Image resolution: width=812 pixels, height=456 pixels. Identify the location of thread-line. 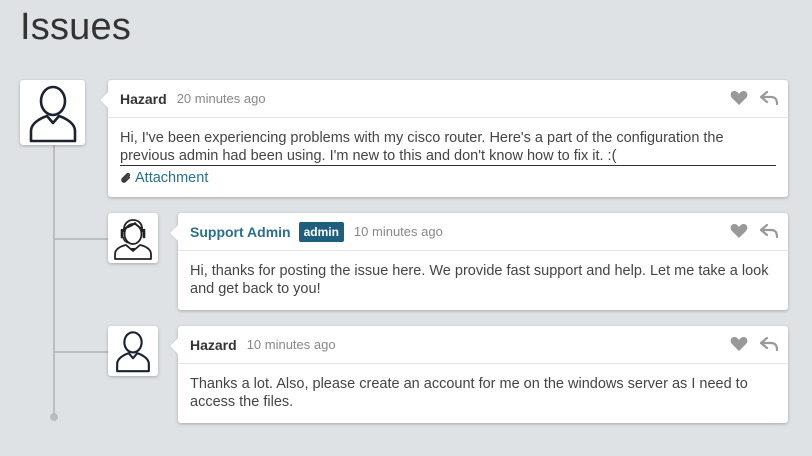
(54, 280).